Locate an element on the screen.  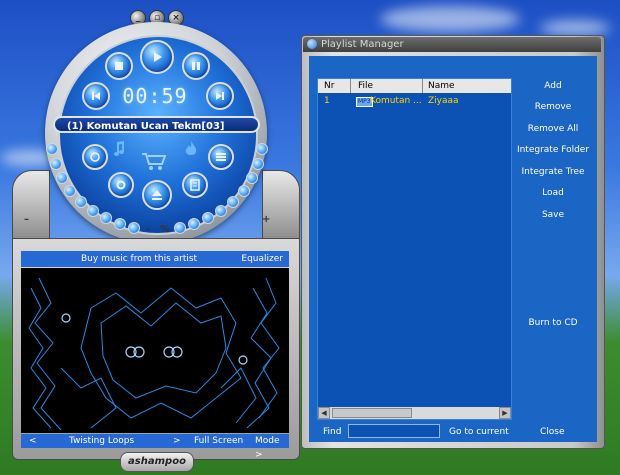
gear-icon is located at coordinates (121, 185).